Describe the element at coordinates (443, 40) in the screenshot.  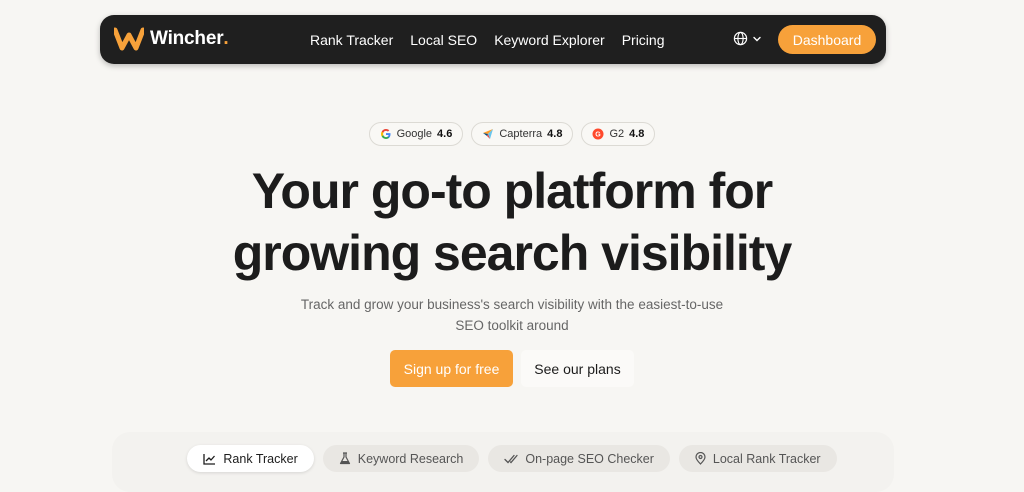
I see `nav-link-local-seo: Local SEO` at that location.